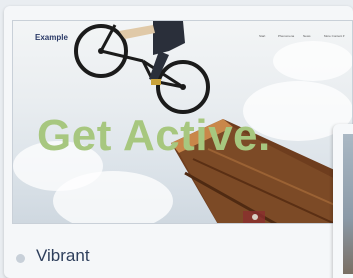  What do you see at coordinates (51, 37) in the screenshot?
I see `preview-logo: Example` at bounding box center [51, 37].